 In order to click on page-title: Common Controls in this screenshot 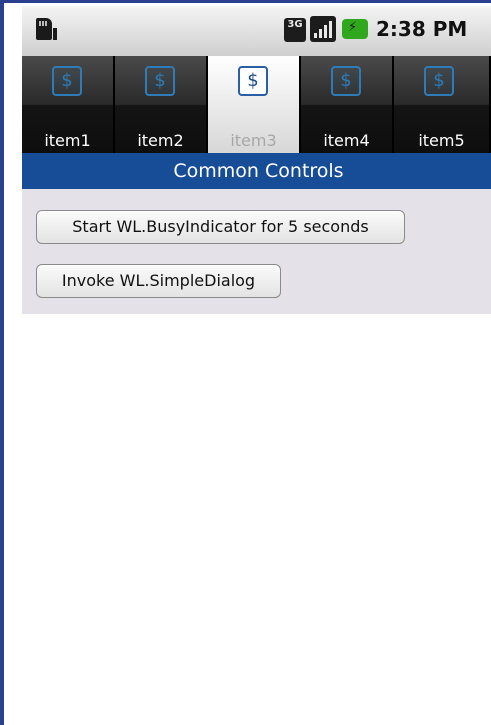, I will do `click(256, 171)`.